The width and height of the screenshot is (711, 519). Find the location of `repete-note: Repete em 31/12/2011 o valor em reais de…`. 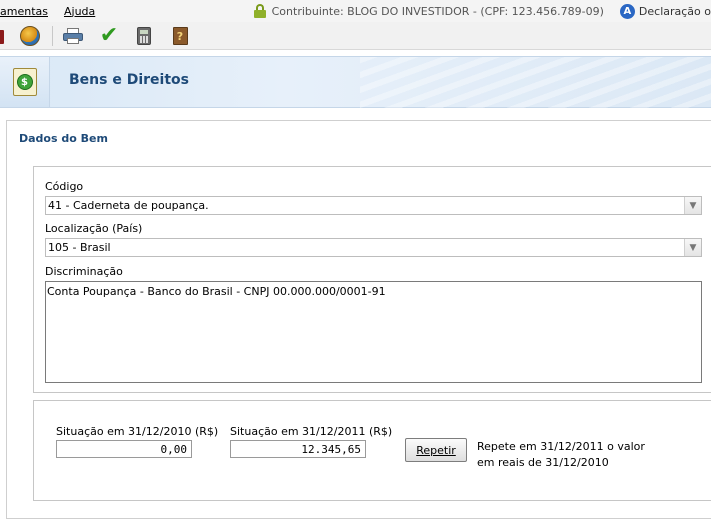

repete-note: Repete em 31/12/2011 o valor em reais de… is located at coordinates (561, 455).